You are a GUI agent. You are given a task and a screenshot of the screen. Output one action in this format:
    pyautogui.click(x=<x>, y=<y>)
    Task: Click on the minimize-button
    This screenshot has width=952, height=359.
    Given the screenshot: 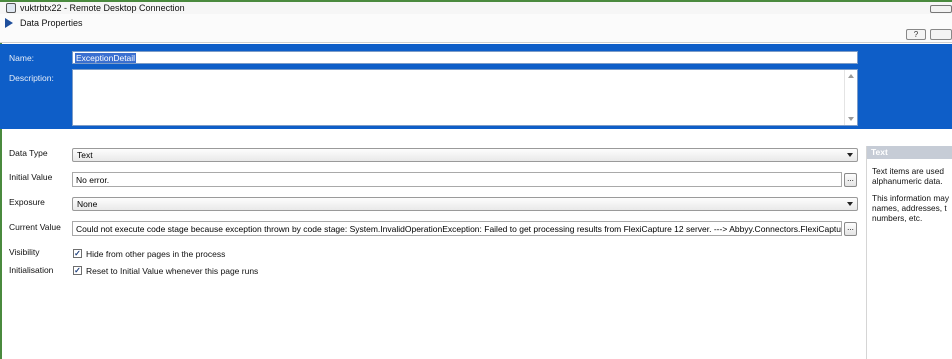 What is the action you would take?
    pyautogui.click(x=941, y=9)
    